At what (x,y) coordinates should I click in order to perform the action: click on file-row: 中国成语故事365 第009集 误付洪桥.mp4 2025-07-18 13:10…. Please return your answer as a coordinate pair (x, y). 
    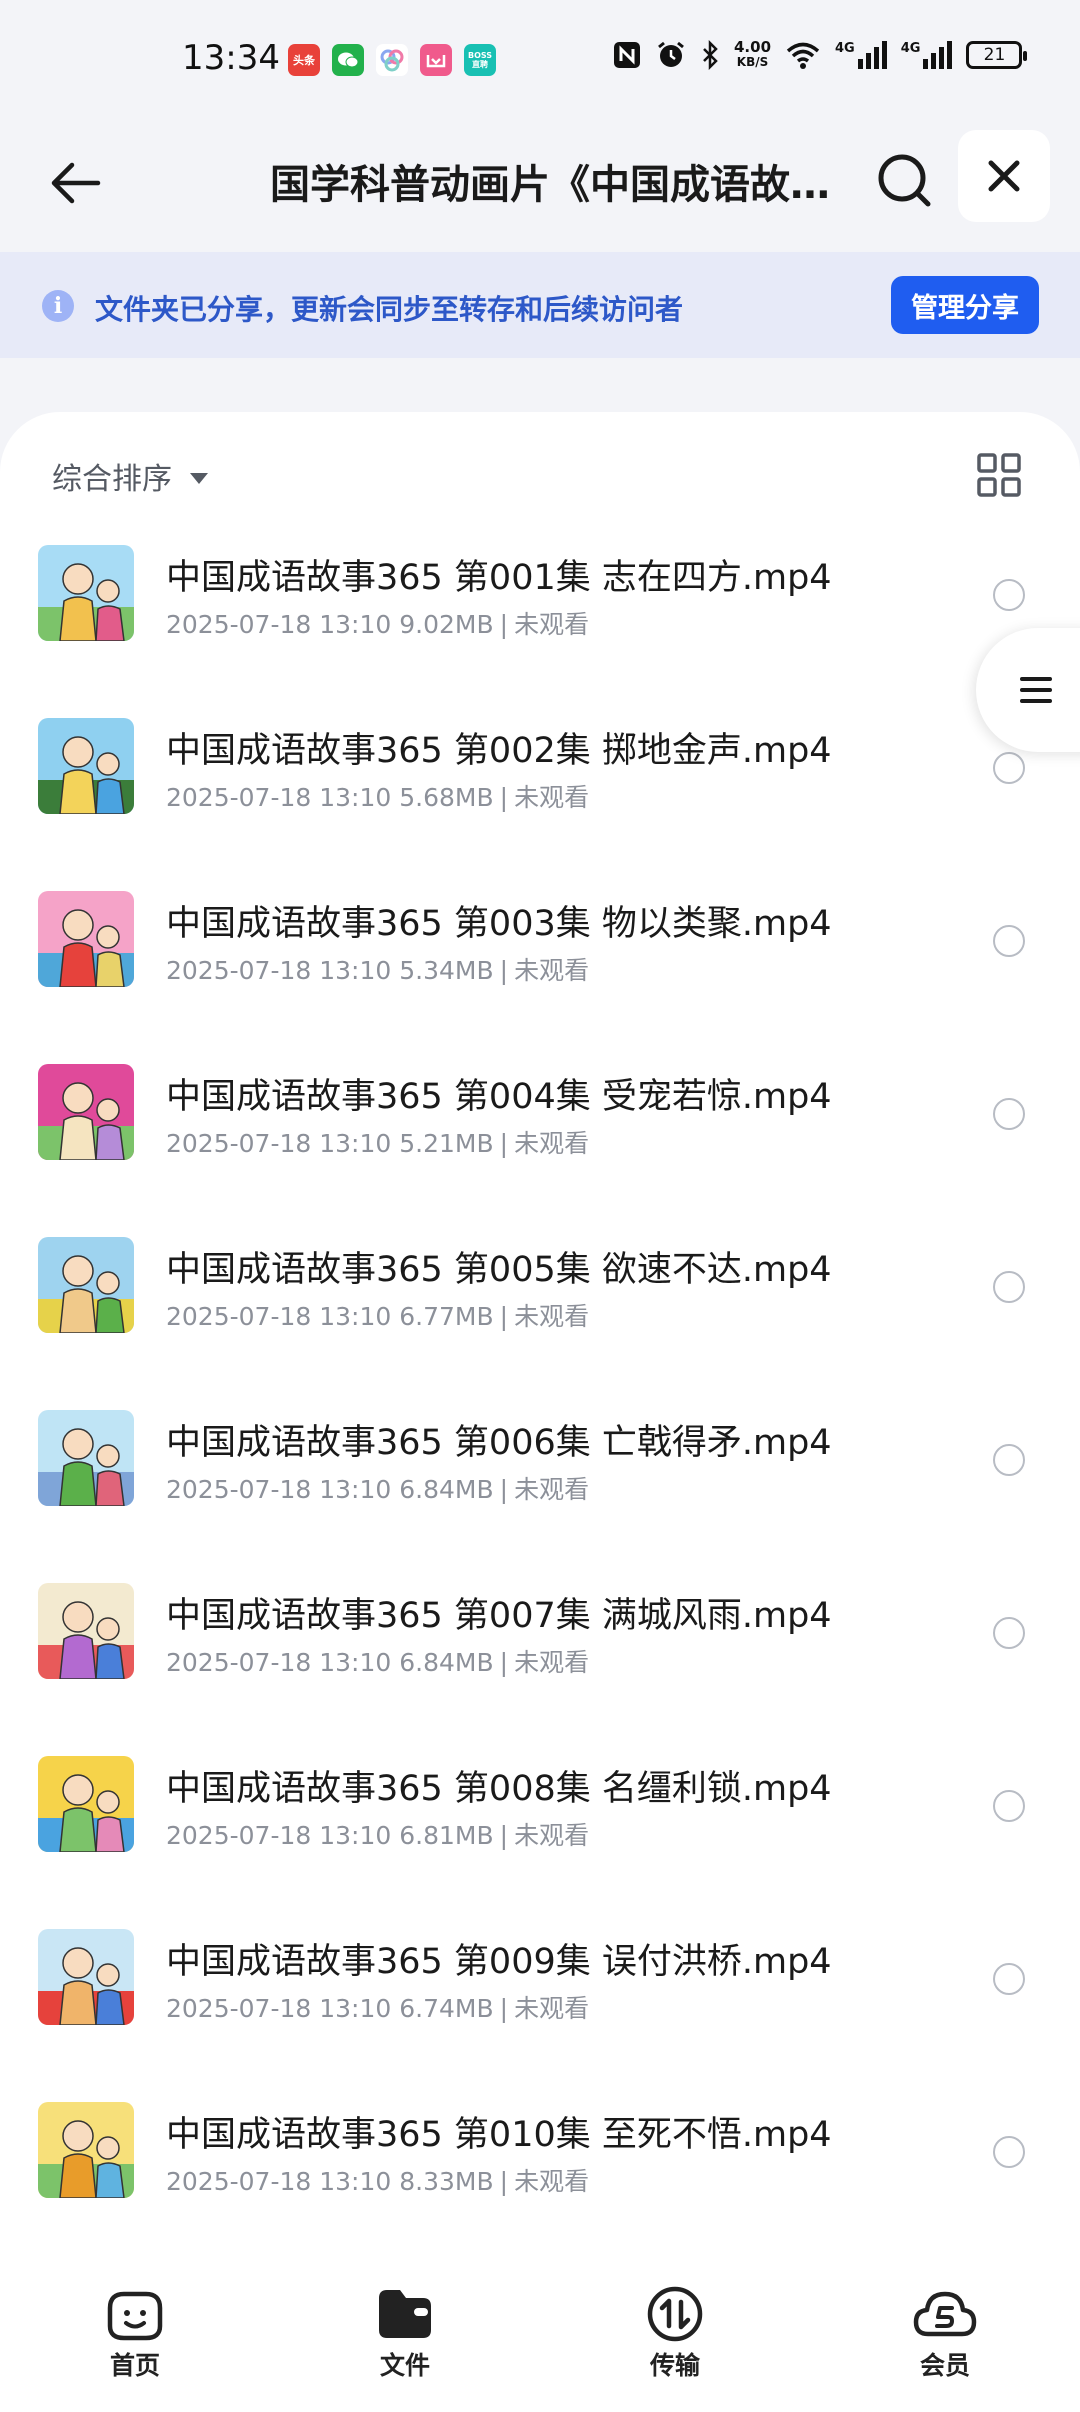
    Looking at the image, I should click on (540, 2015).